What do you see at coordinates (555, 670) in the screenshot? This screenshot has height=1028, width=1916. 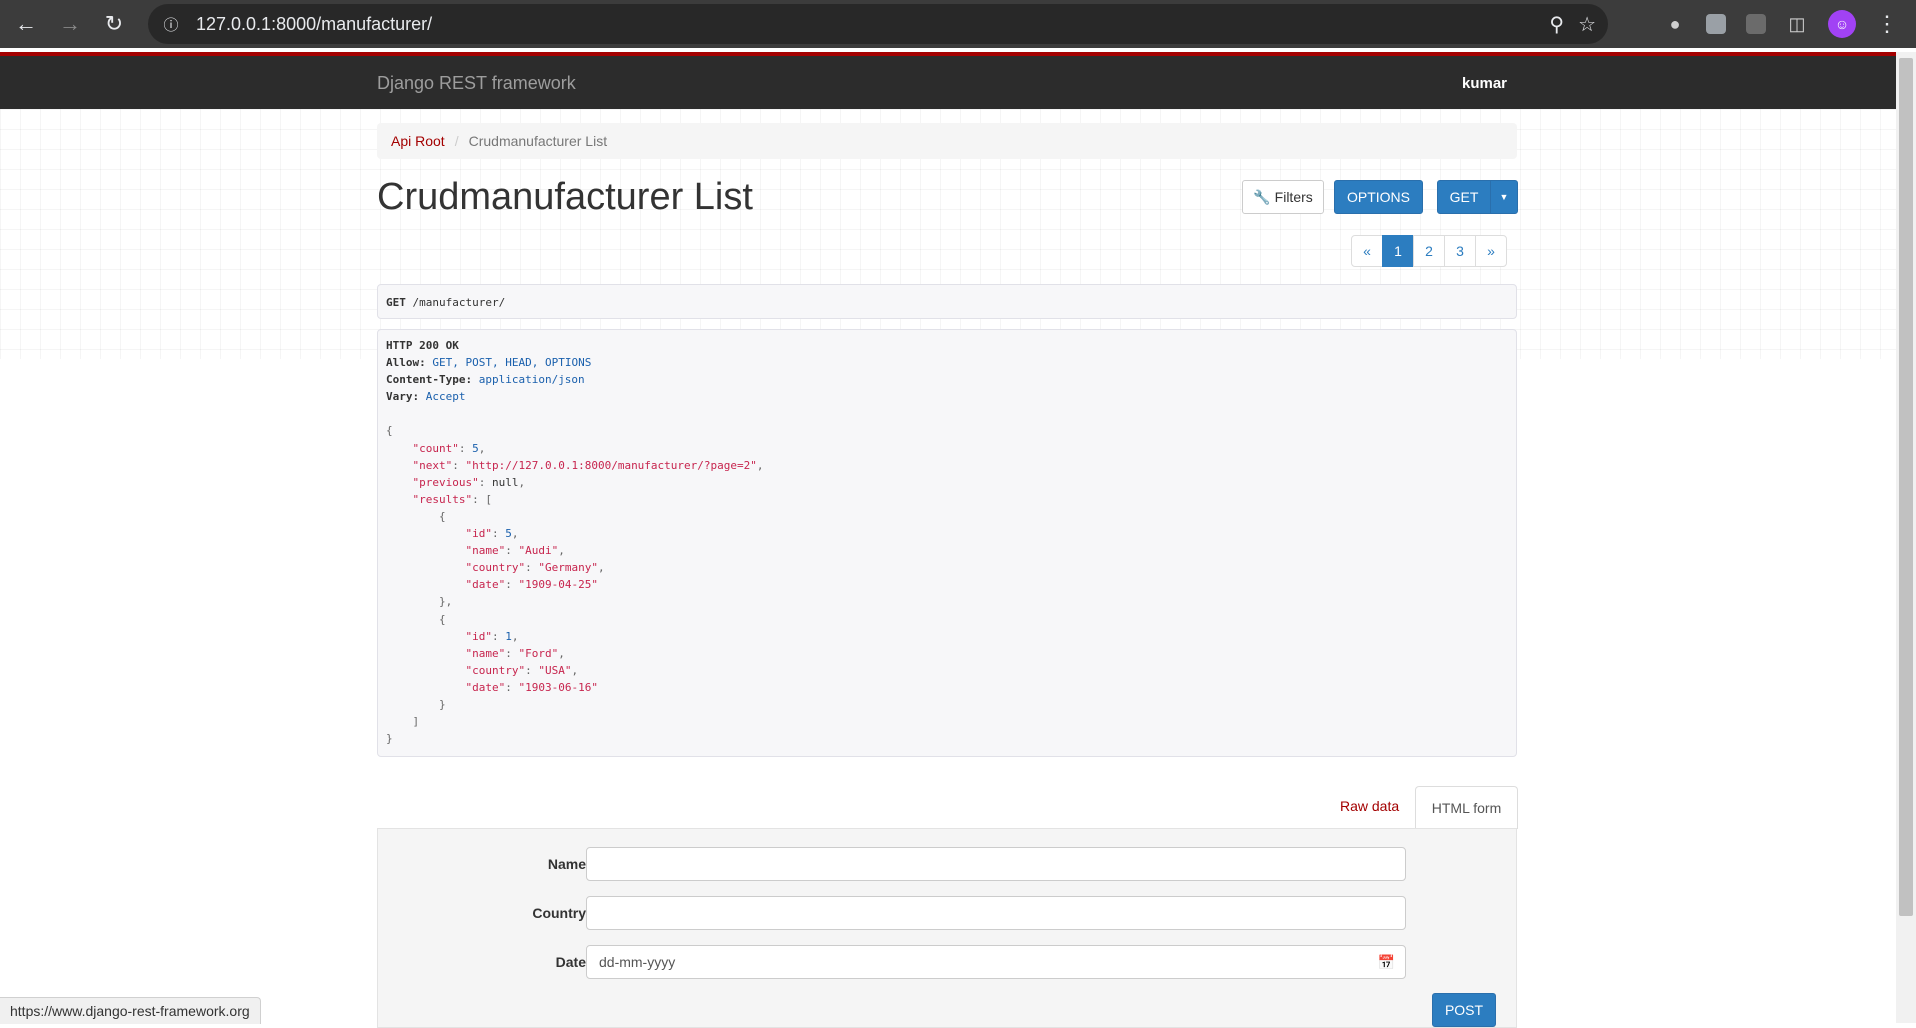 I see `json-result-country: "USA"` at bounding box center [555, 670].